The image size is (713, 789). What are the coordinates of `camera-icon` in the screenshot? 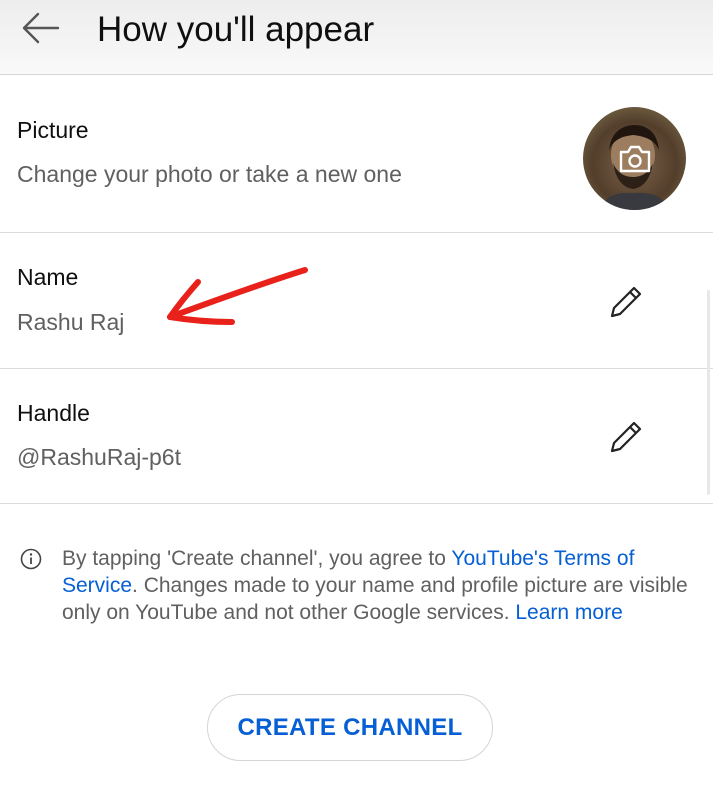 It's located at (635, 159).